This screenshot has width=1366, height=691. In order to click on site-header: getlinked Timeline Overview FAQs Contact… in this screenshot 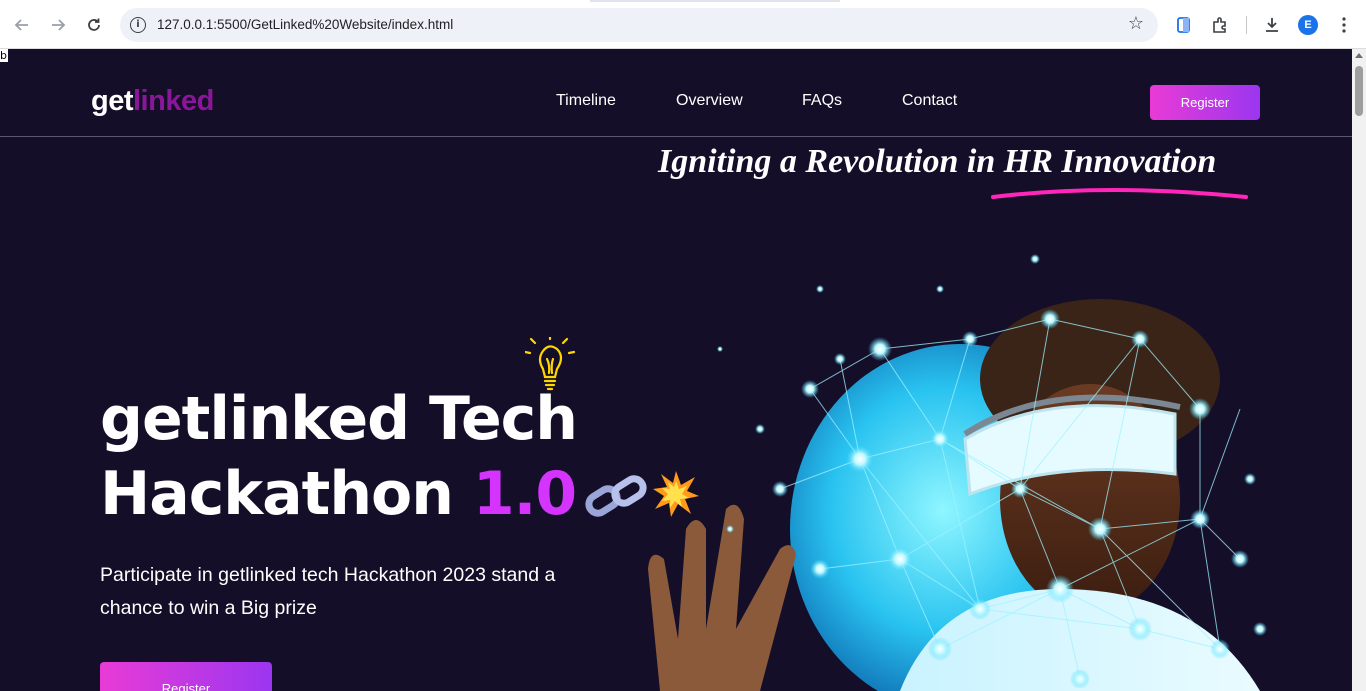, I will do `click(676, 93)`.